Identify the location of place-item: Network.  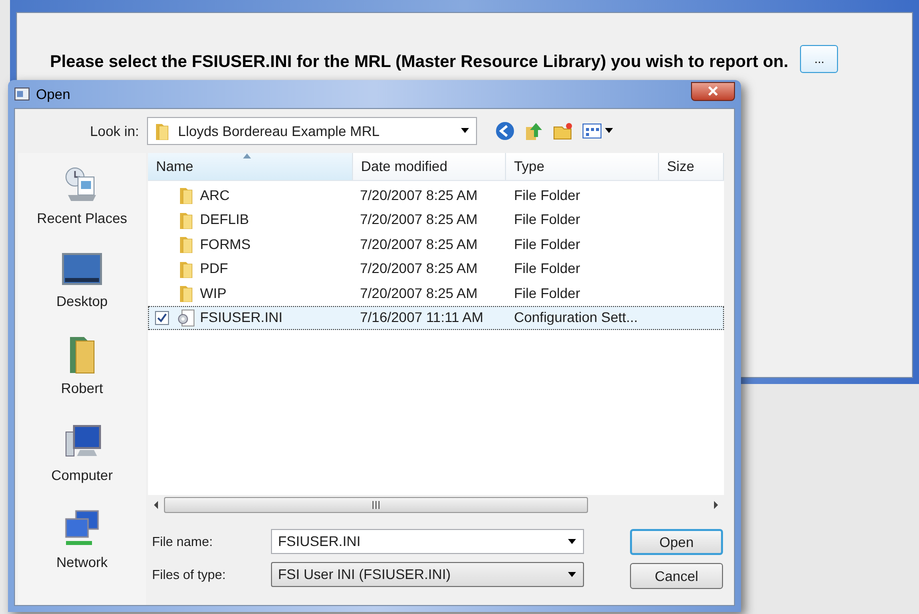
(82, 541).